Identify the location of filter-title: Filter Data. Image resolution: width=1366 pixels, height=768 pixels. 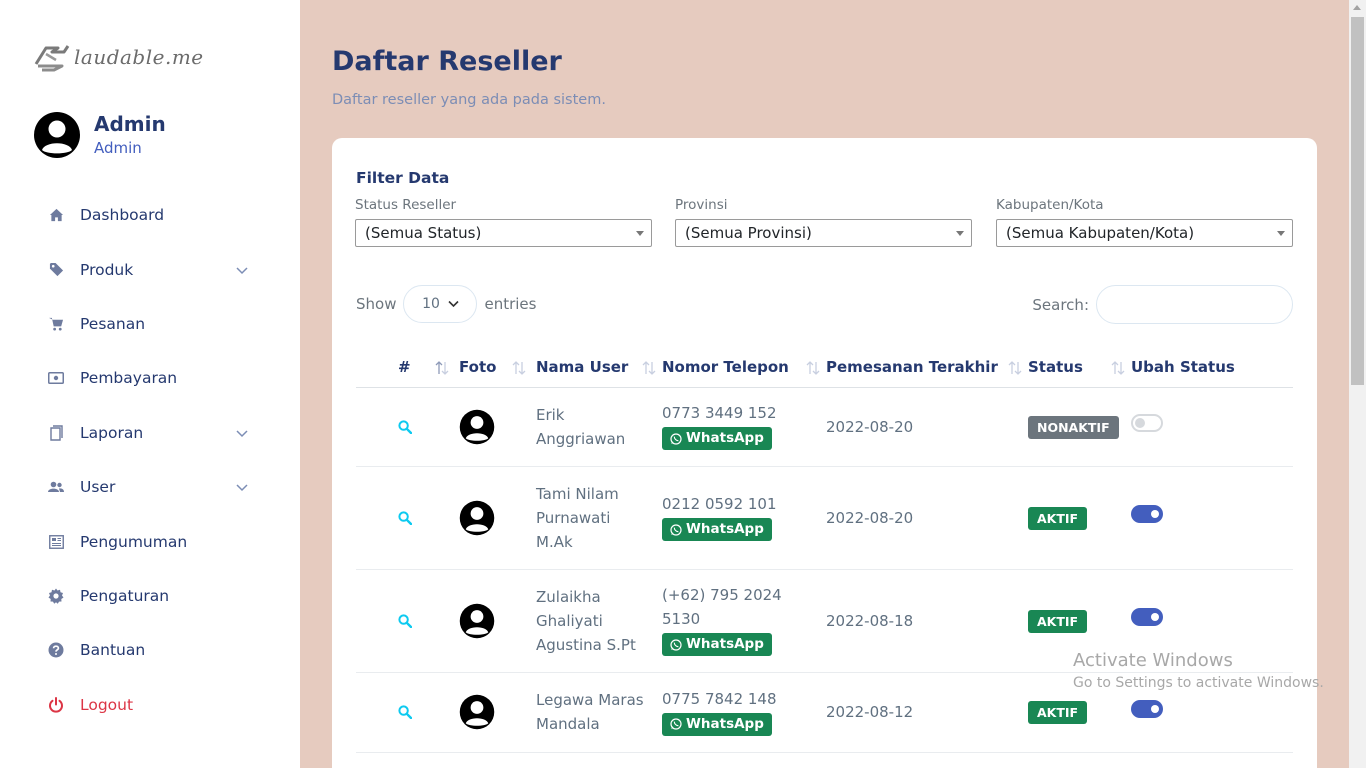
(403, 178).